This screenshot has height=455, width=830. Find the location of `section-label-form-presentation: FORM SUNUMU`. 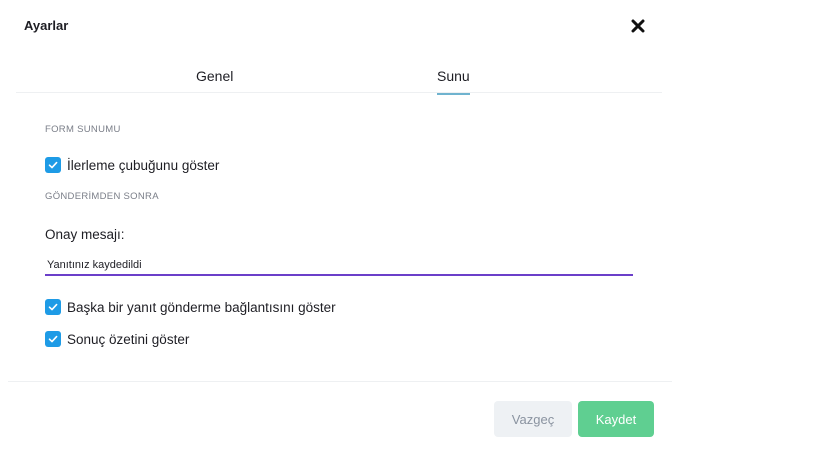

section-label-form-presentation: FORM SUNUMU is located at coordinates (83, 129).